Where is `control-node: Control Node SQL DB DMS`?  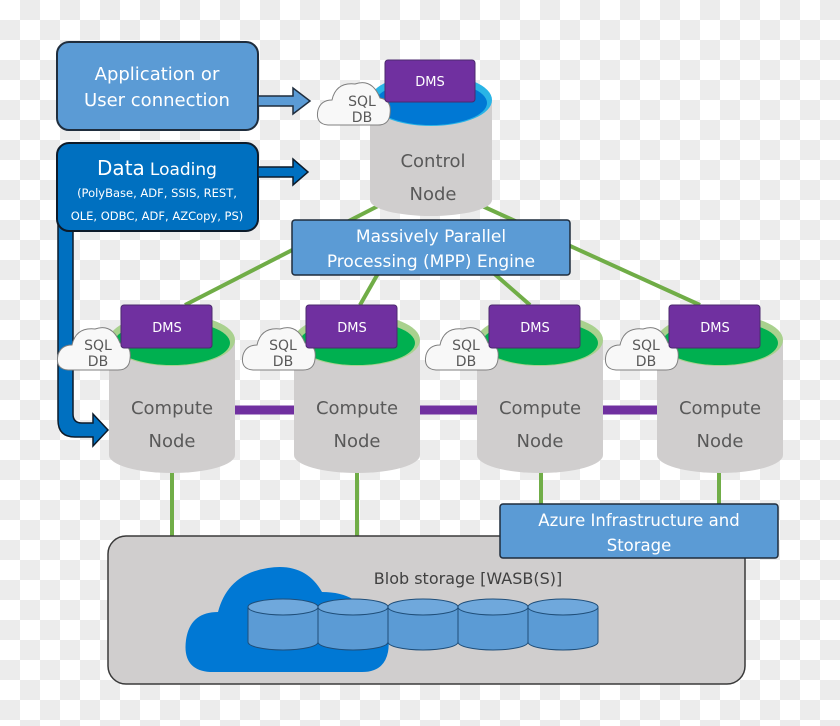 control-node: Control Node SQL DB DMS is located at coordinates (404, 137).